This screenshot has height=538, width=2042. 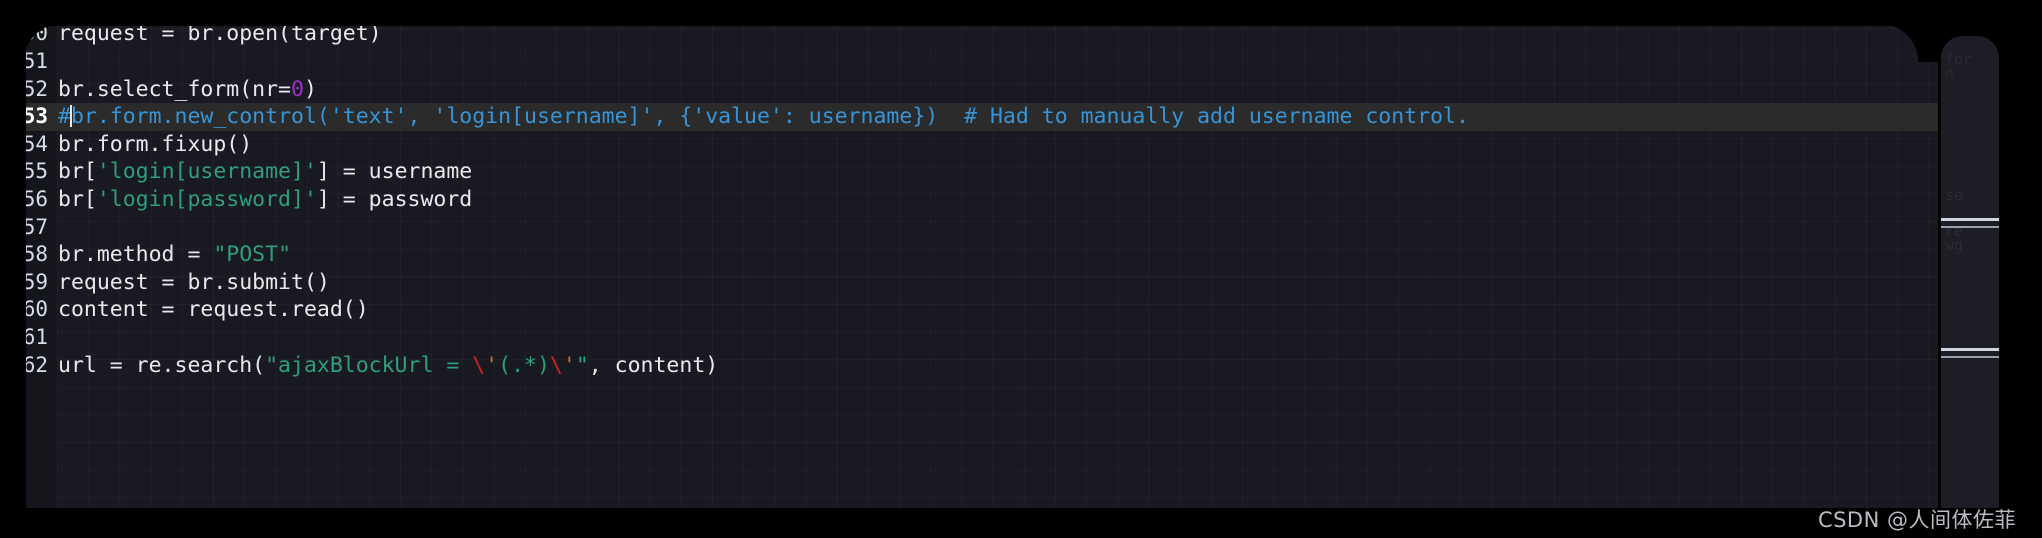 I want to click on code-token: url = re.search(, so click(x=162, y=365).